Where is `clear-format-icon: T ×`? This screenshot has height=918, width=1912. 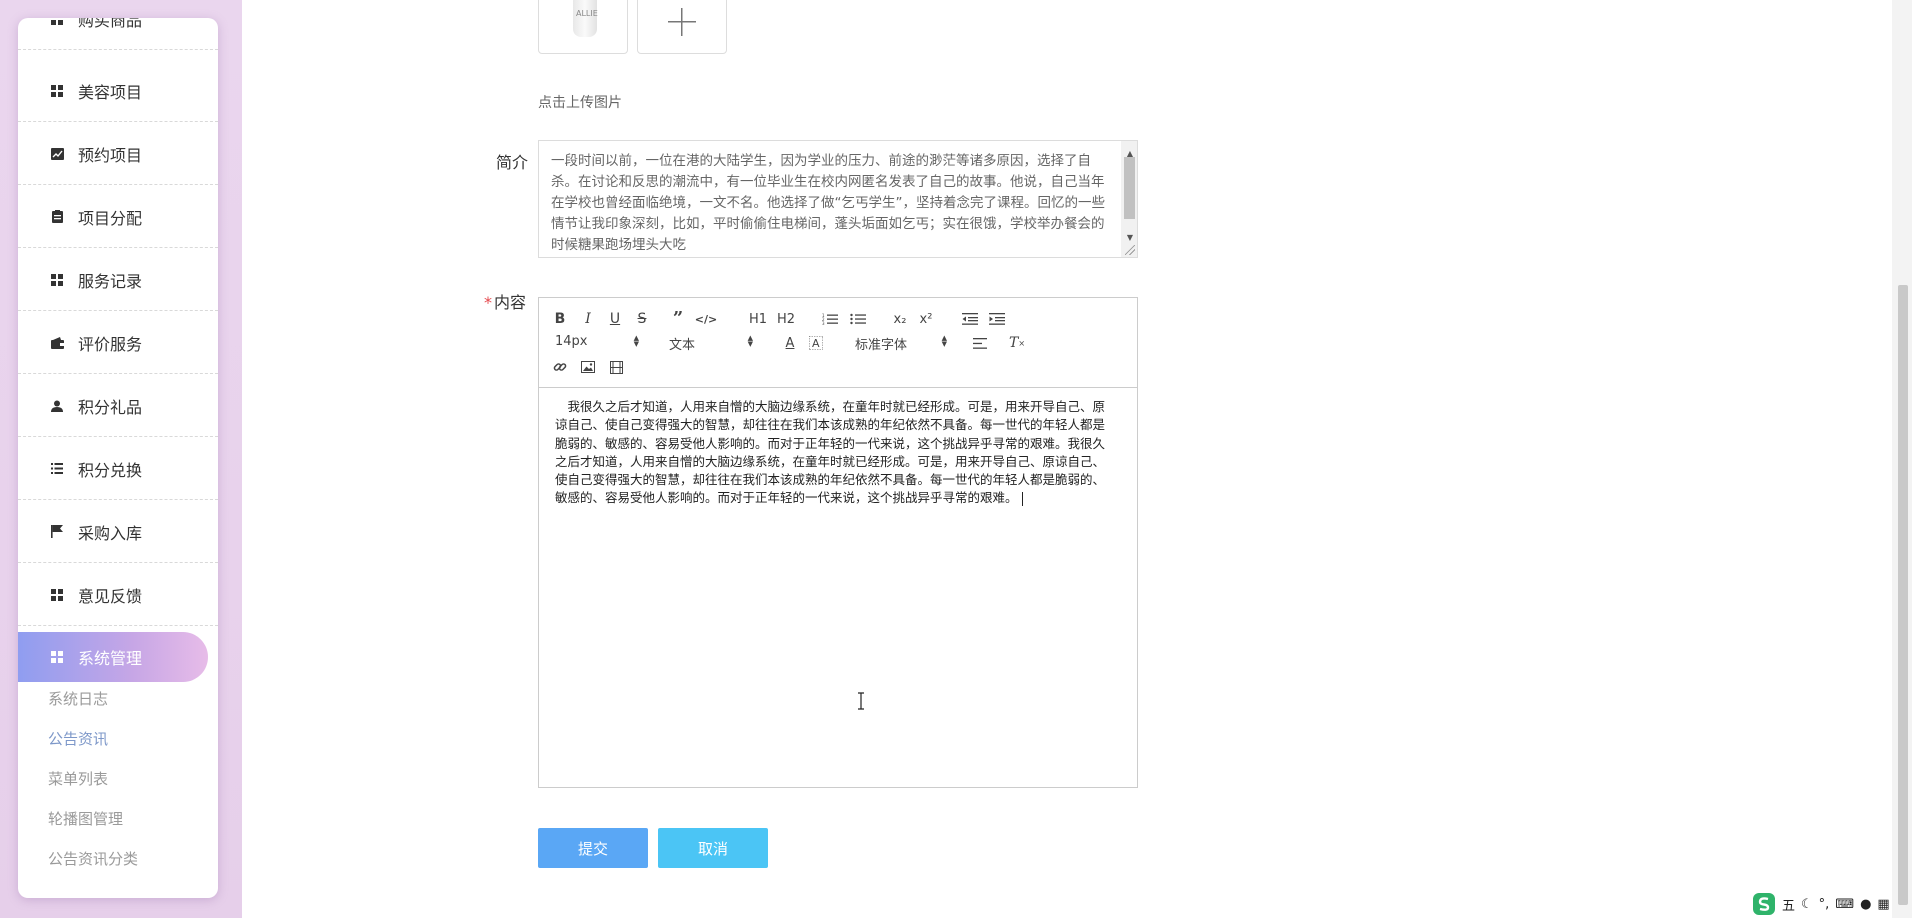 clear-format-icon: T × is located at coordinates (1017, 343).